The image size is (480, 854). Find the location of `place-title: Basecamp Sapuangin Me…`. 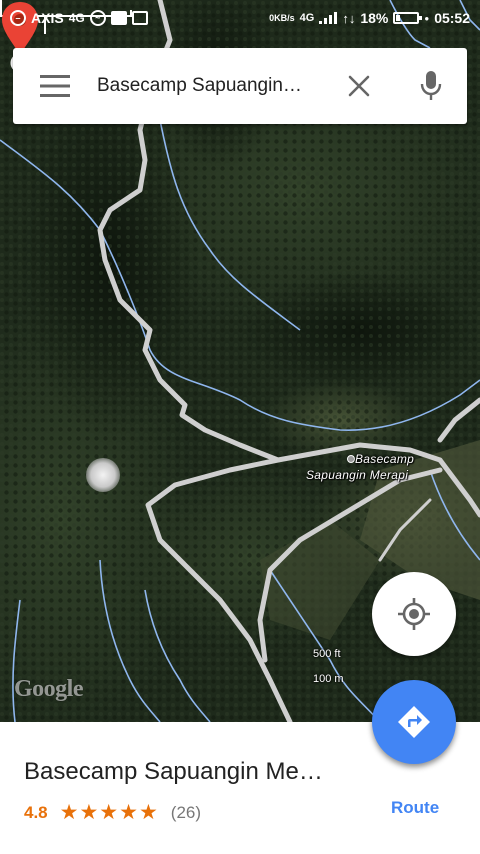

place-title: Basecamp Sapuangin Me… is located at coordinates (173, 772).